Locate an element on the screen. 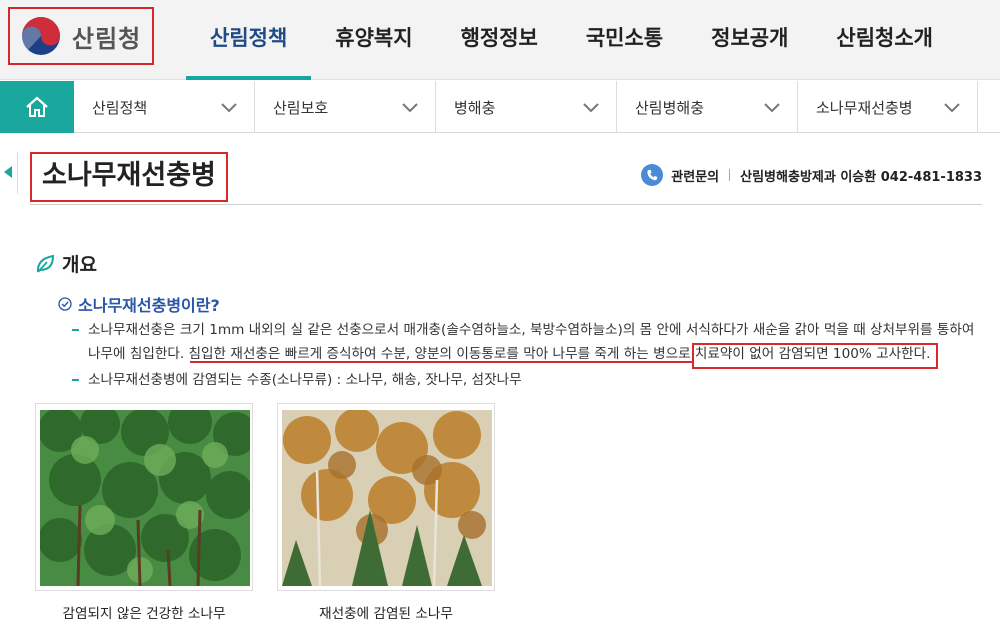 This screenshot has width=1000, height=642. page-title: 소나무재선충병 is located at coordinates (129, 177).